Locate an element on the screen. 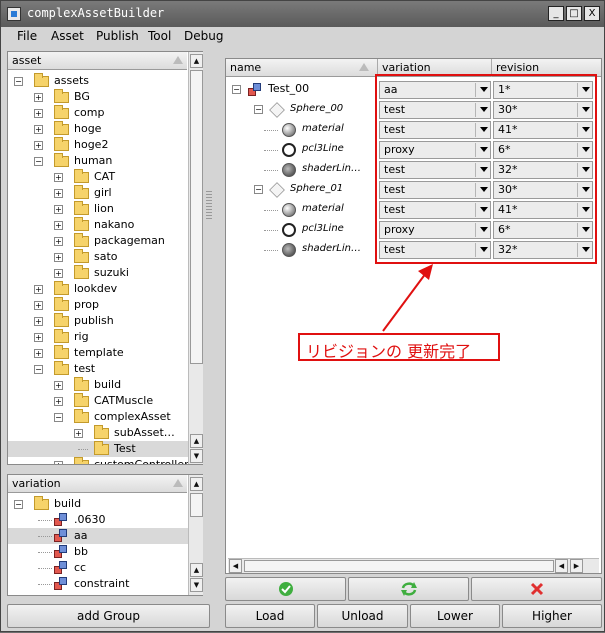  refresh-button is located at coordinates (408, 589).